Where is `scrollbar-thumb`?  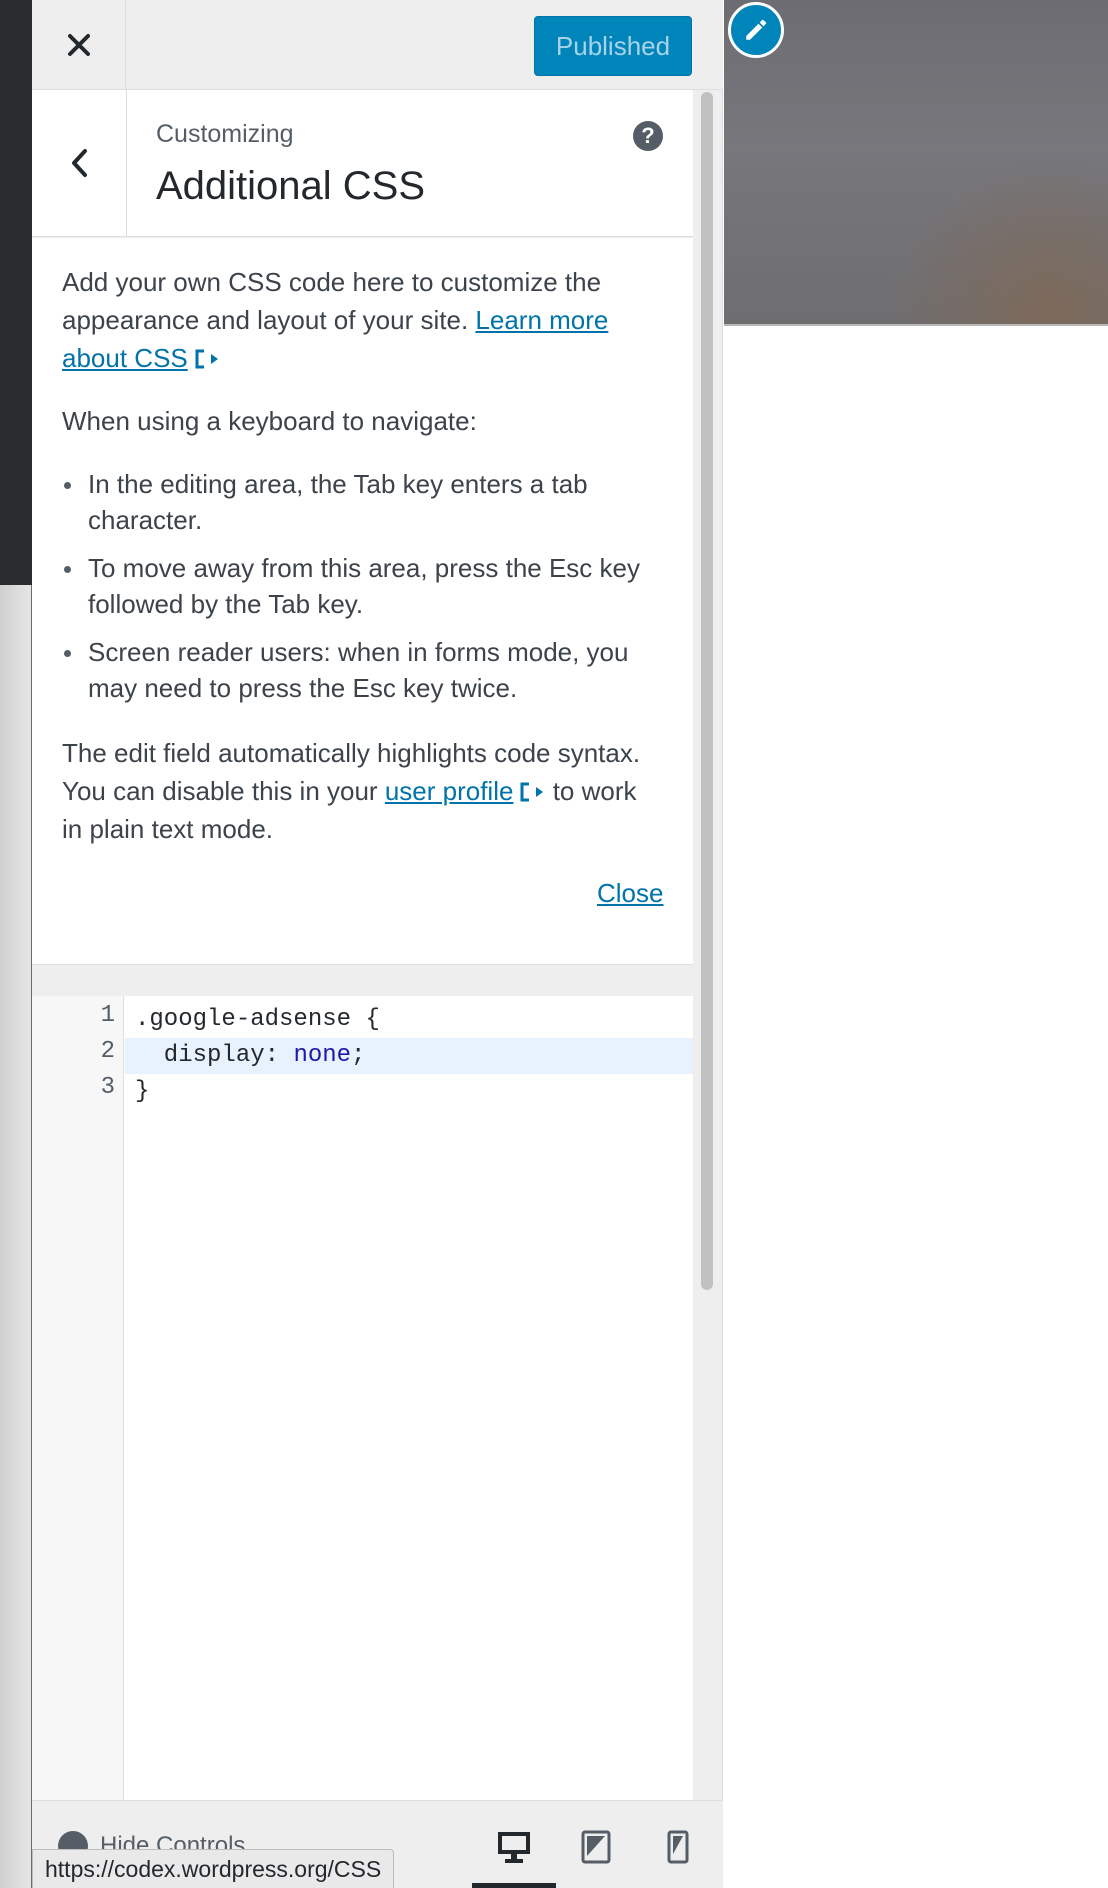
scrollbar-thumb is located at coordinates (707, 691).